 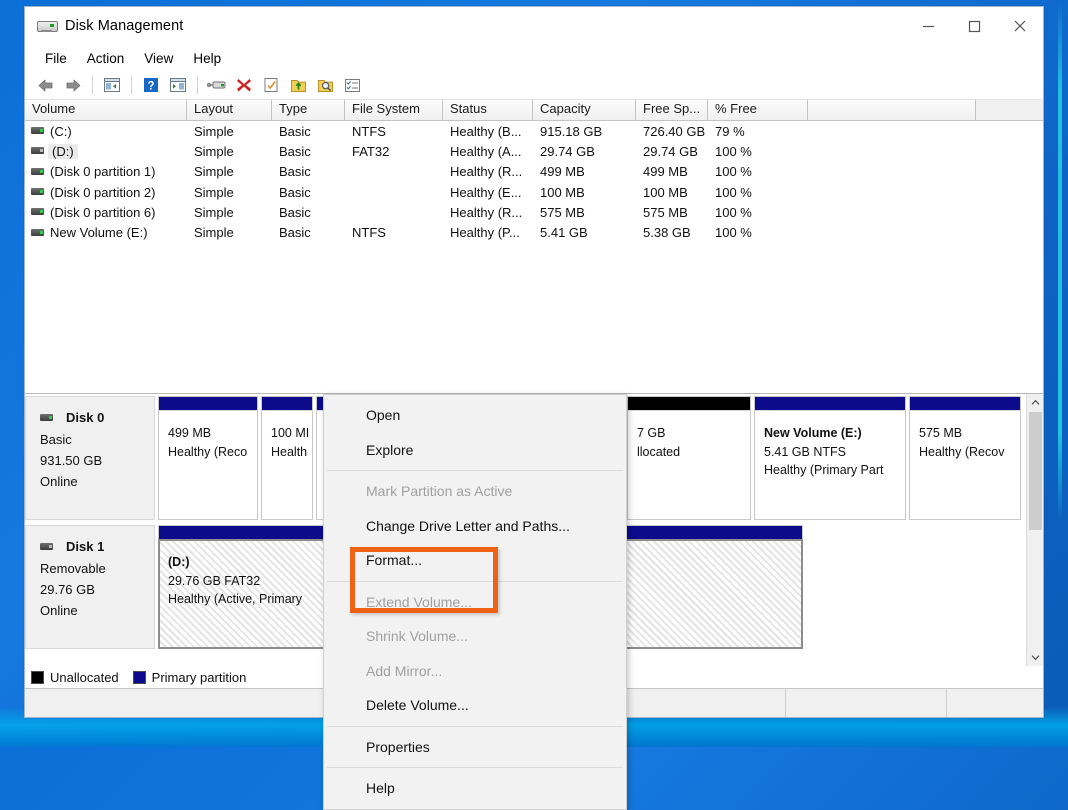 I want to click on cell-capacity: 29.74 GB, so click(x=567, y=151).